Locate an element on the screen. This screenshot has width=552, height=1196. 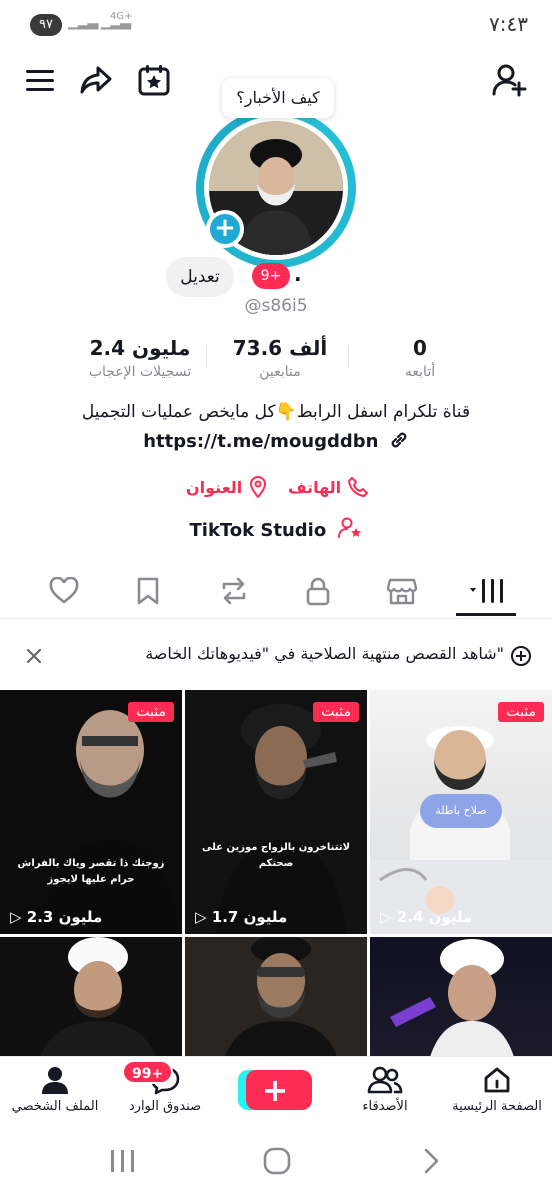
tab-shop is located at coordinates (402, 591).